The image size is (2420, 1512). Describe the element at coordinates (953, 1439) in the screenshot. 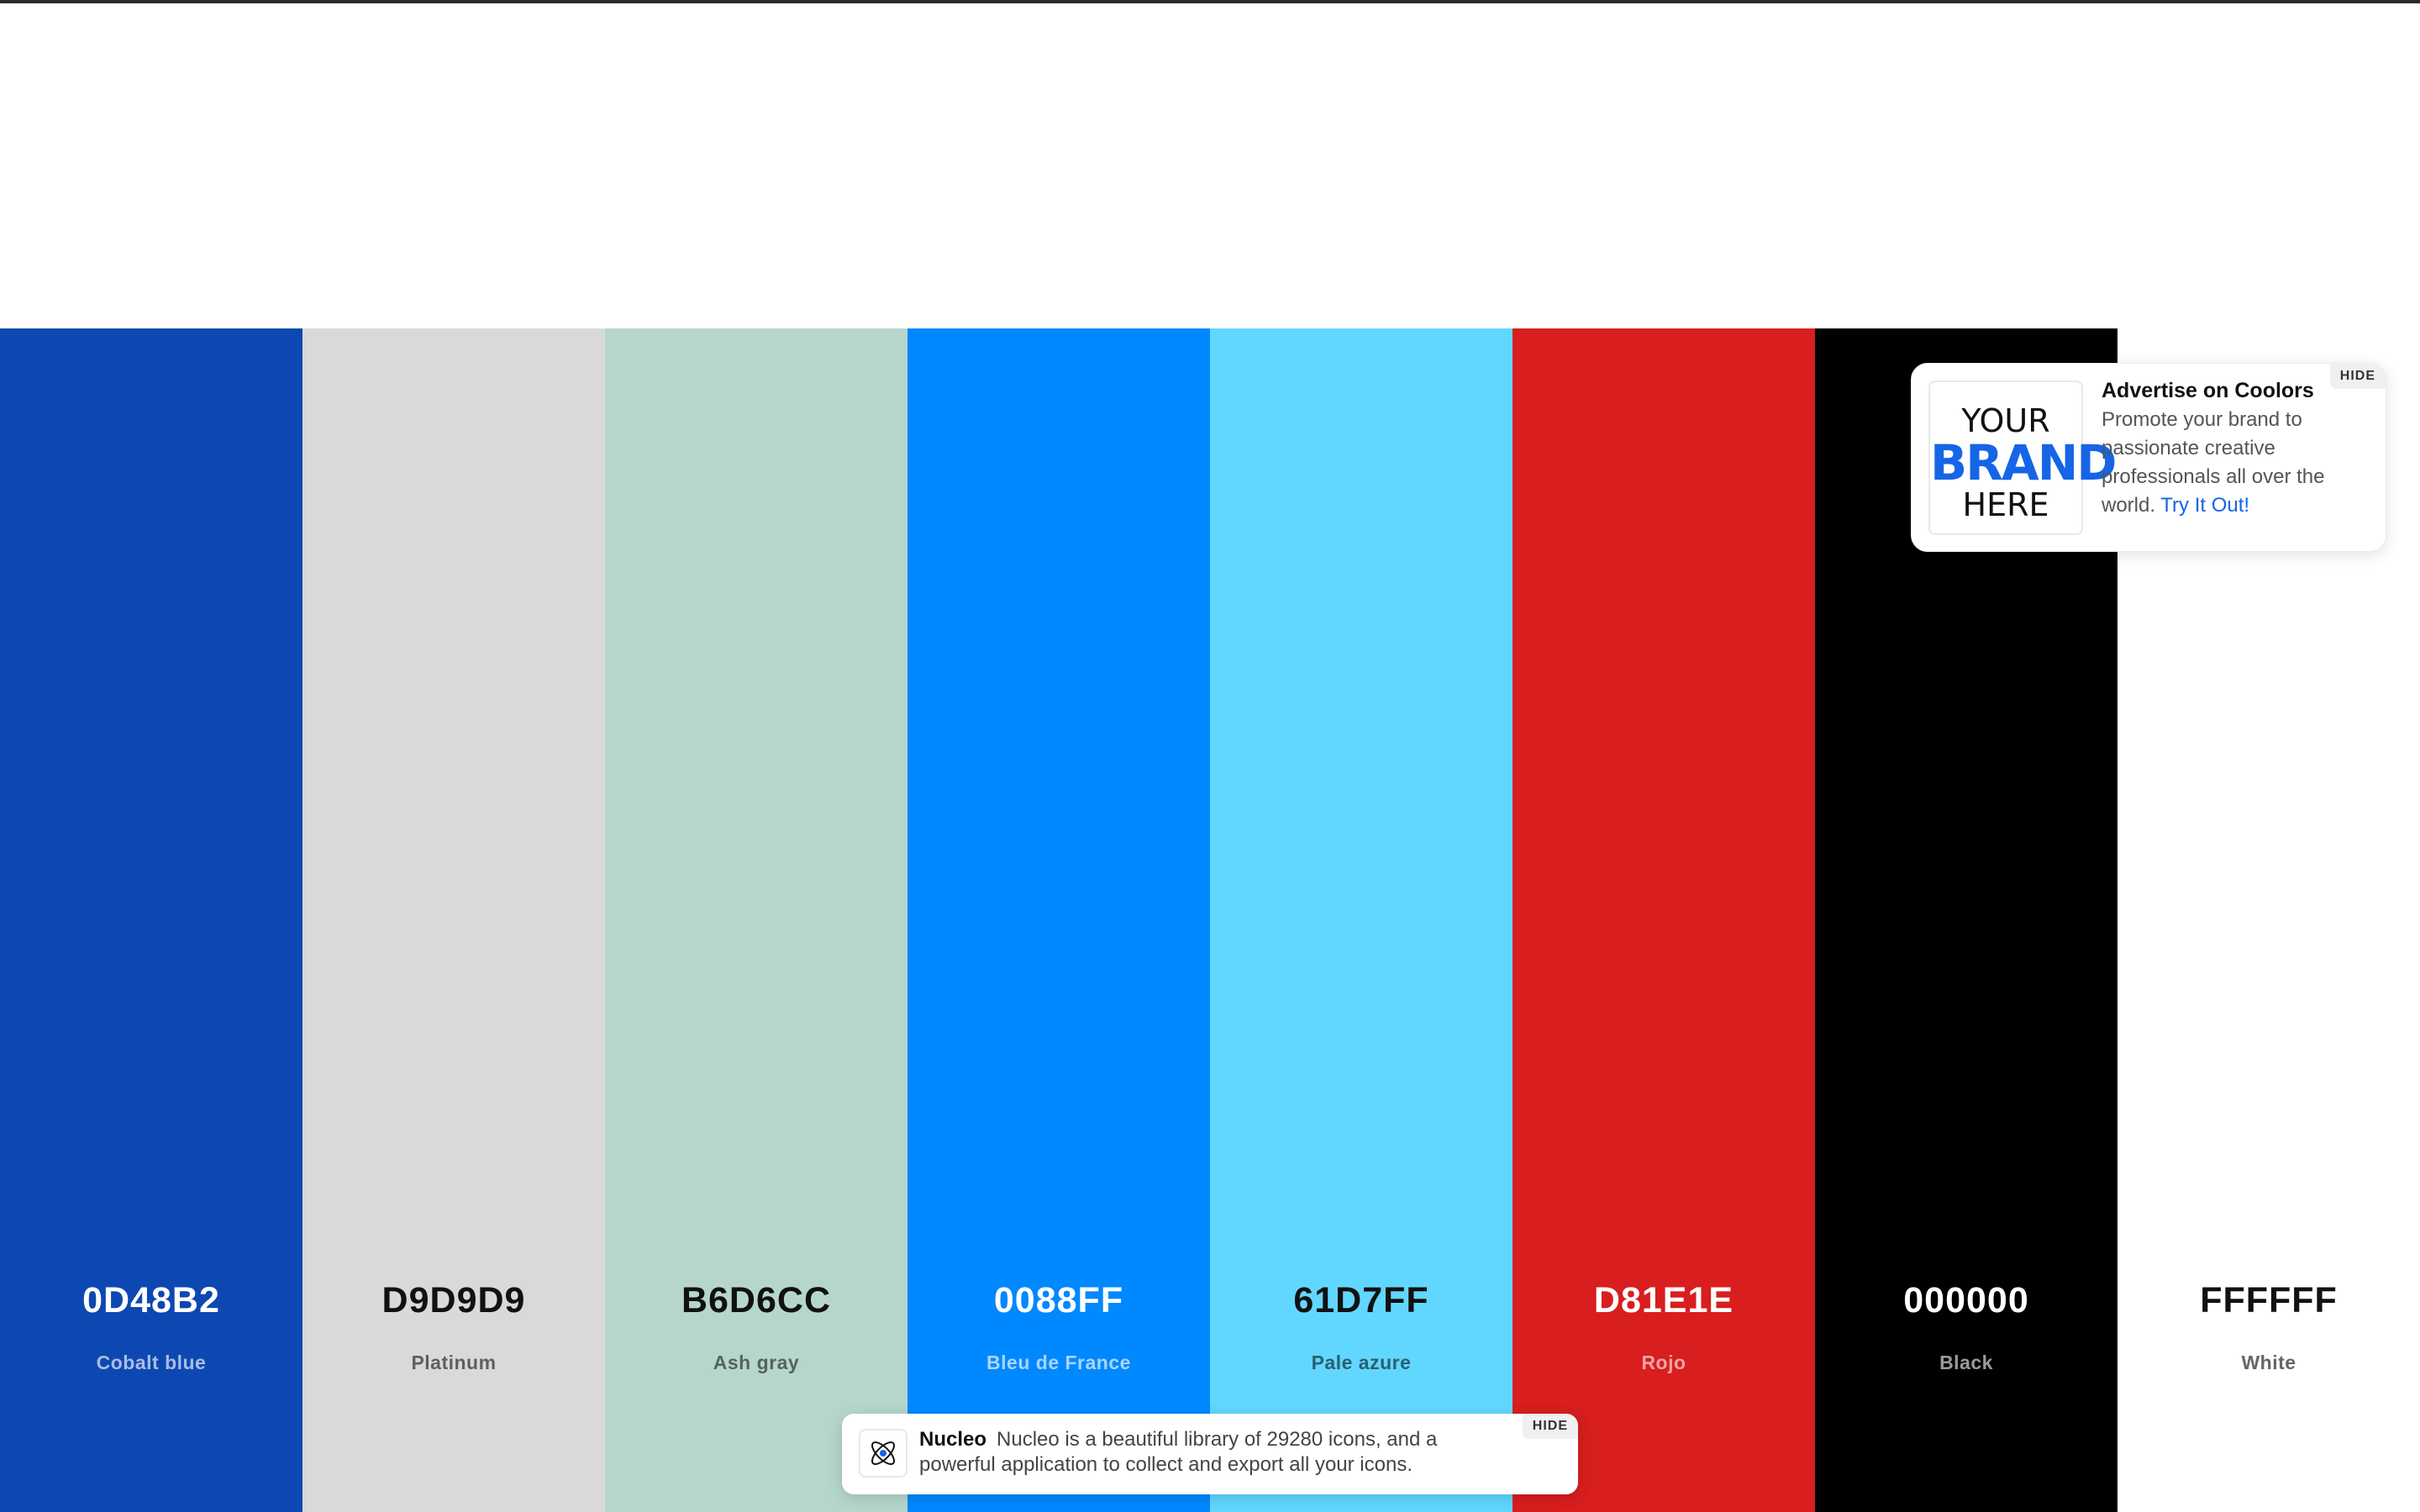

I see `notice-brand: Nucleo` at that location.